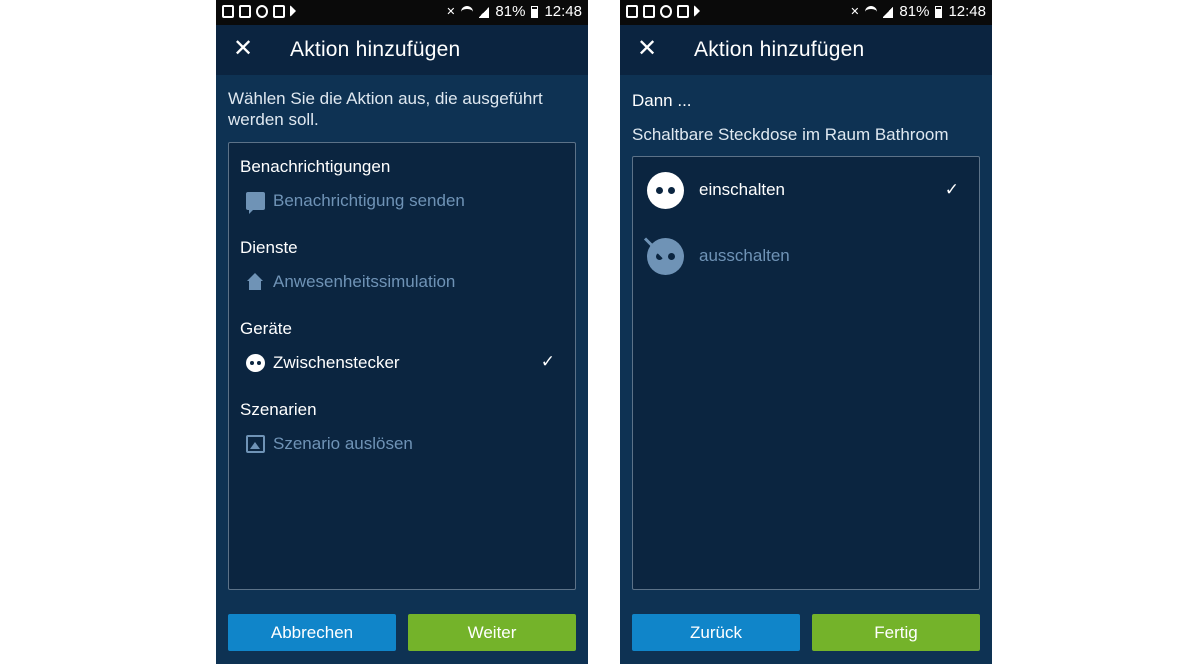  Describe the element at coordinates (312, 632) in the screenshot. I see `cancel-button: Abbrechen` at that location.